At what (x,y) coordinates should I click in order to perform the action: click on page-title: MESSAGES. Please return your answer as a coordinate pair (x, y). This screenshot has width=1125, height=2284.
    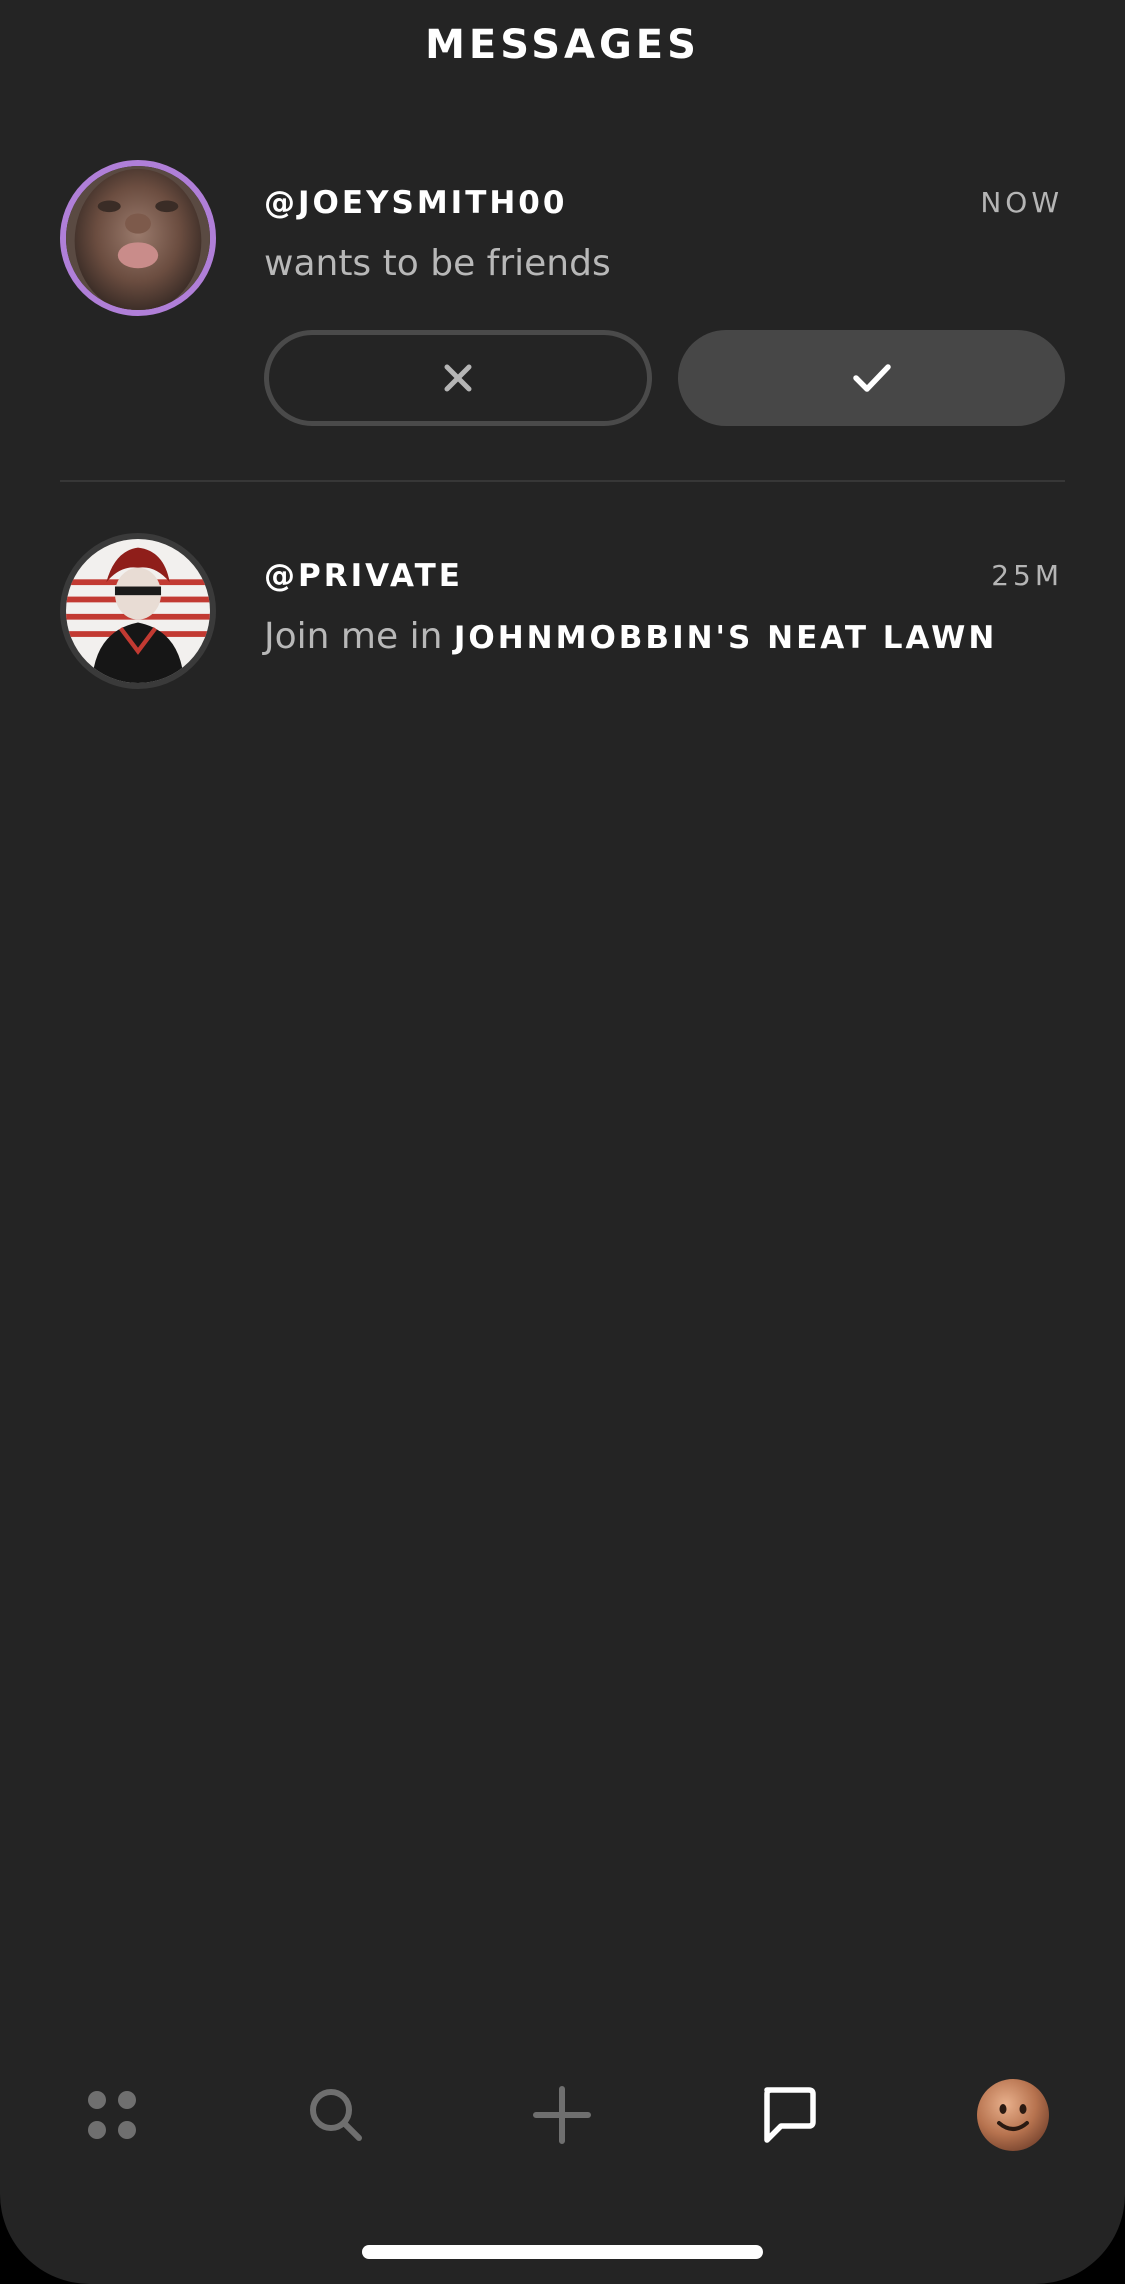
    Looking at the image, I should click on (562, 45).